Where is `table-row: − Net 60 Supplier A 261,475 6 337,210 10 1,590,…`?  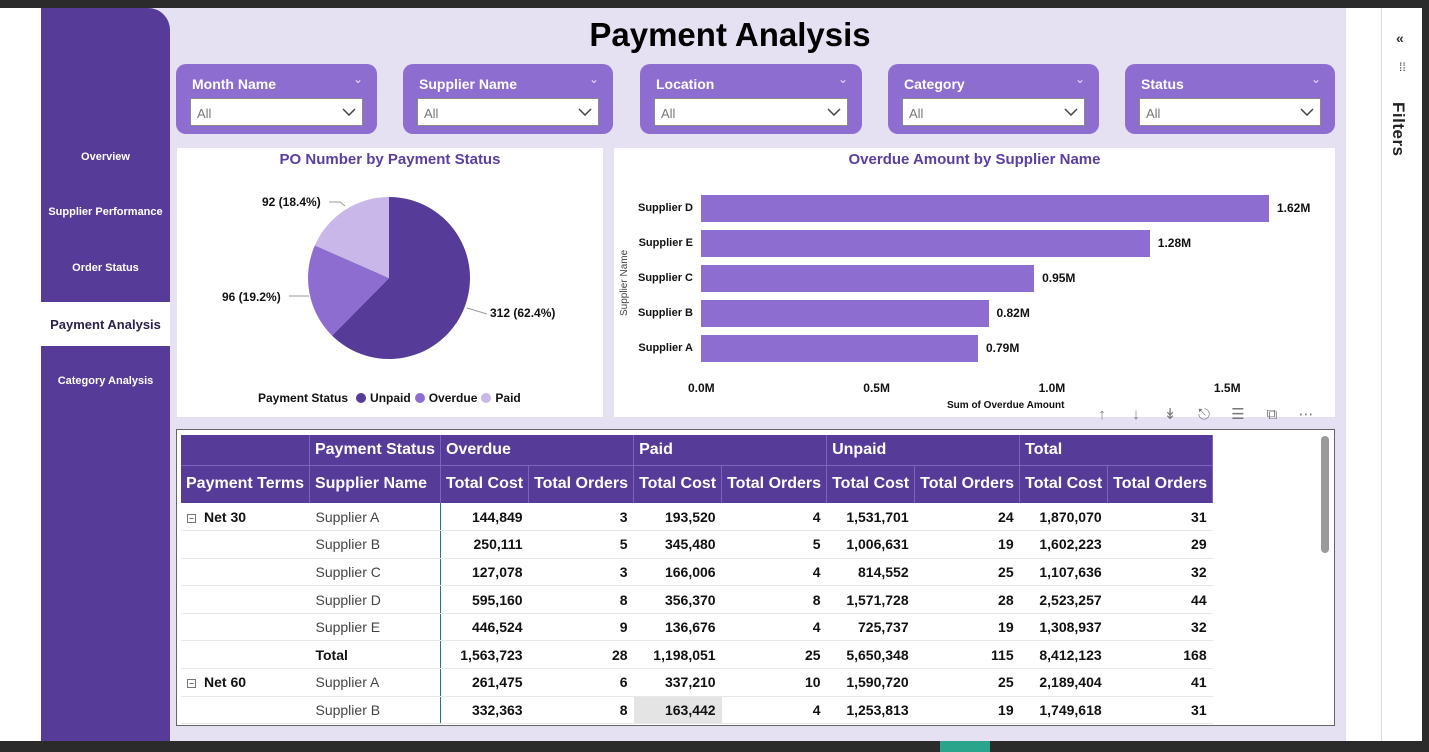
table-row: − Net 60 Supplier A 261,475 6 337,210 10 1,590,… is located at coordinates (697, 682).